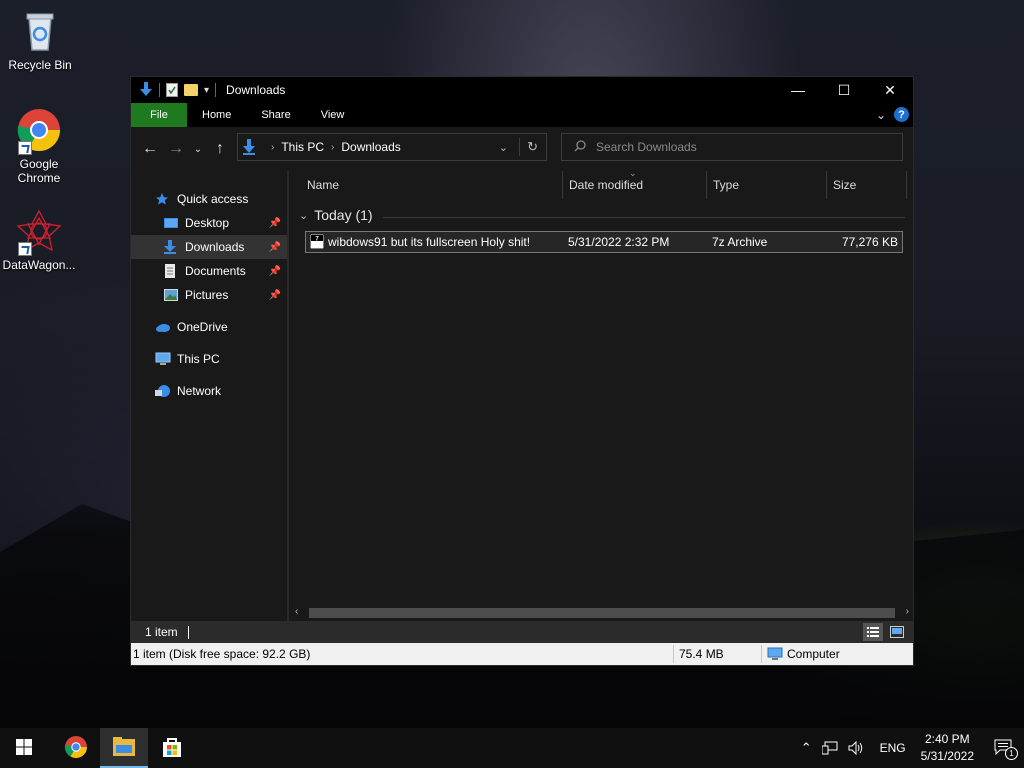 The image size is (1024, 768). I want to click on large-icons-view-button, so click(897, 632).